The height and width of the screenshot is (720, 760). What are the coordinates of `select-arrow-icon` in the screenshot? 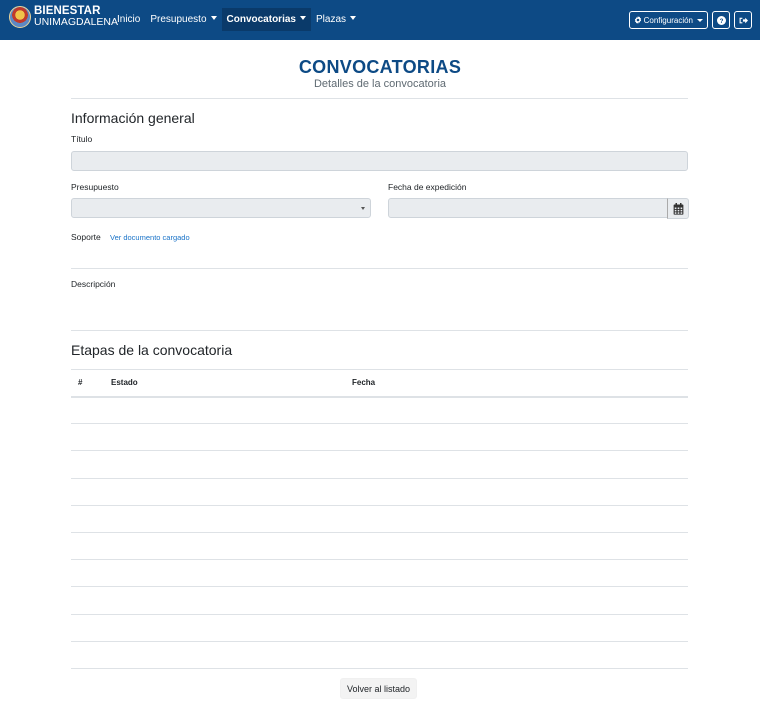 It's located at (363, 208).